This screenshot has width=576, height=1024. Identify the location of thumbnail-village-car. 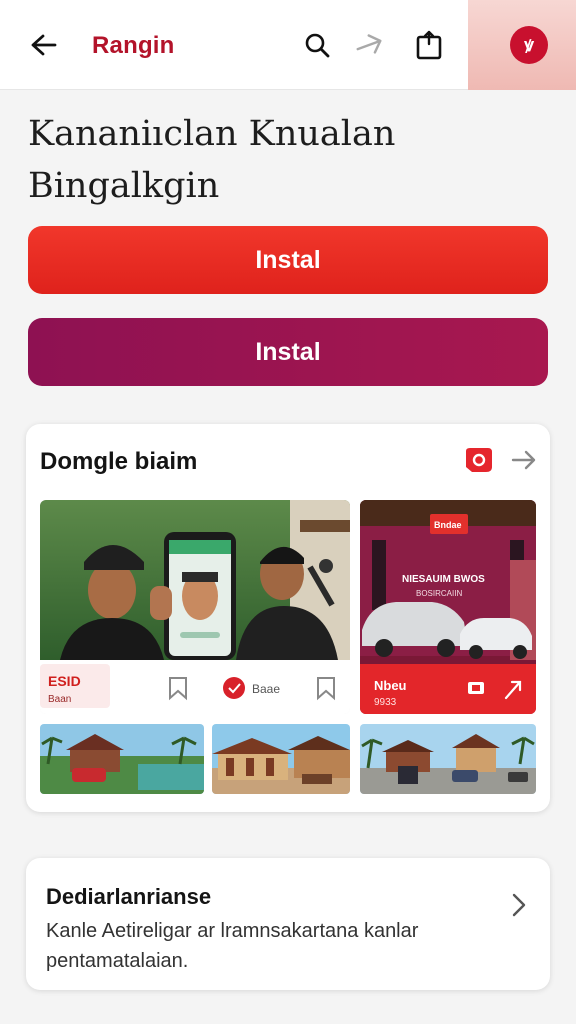
(122, 759).